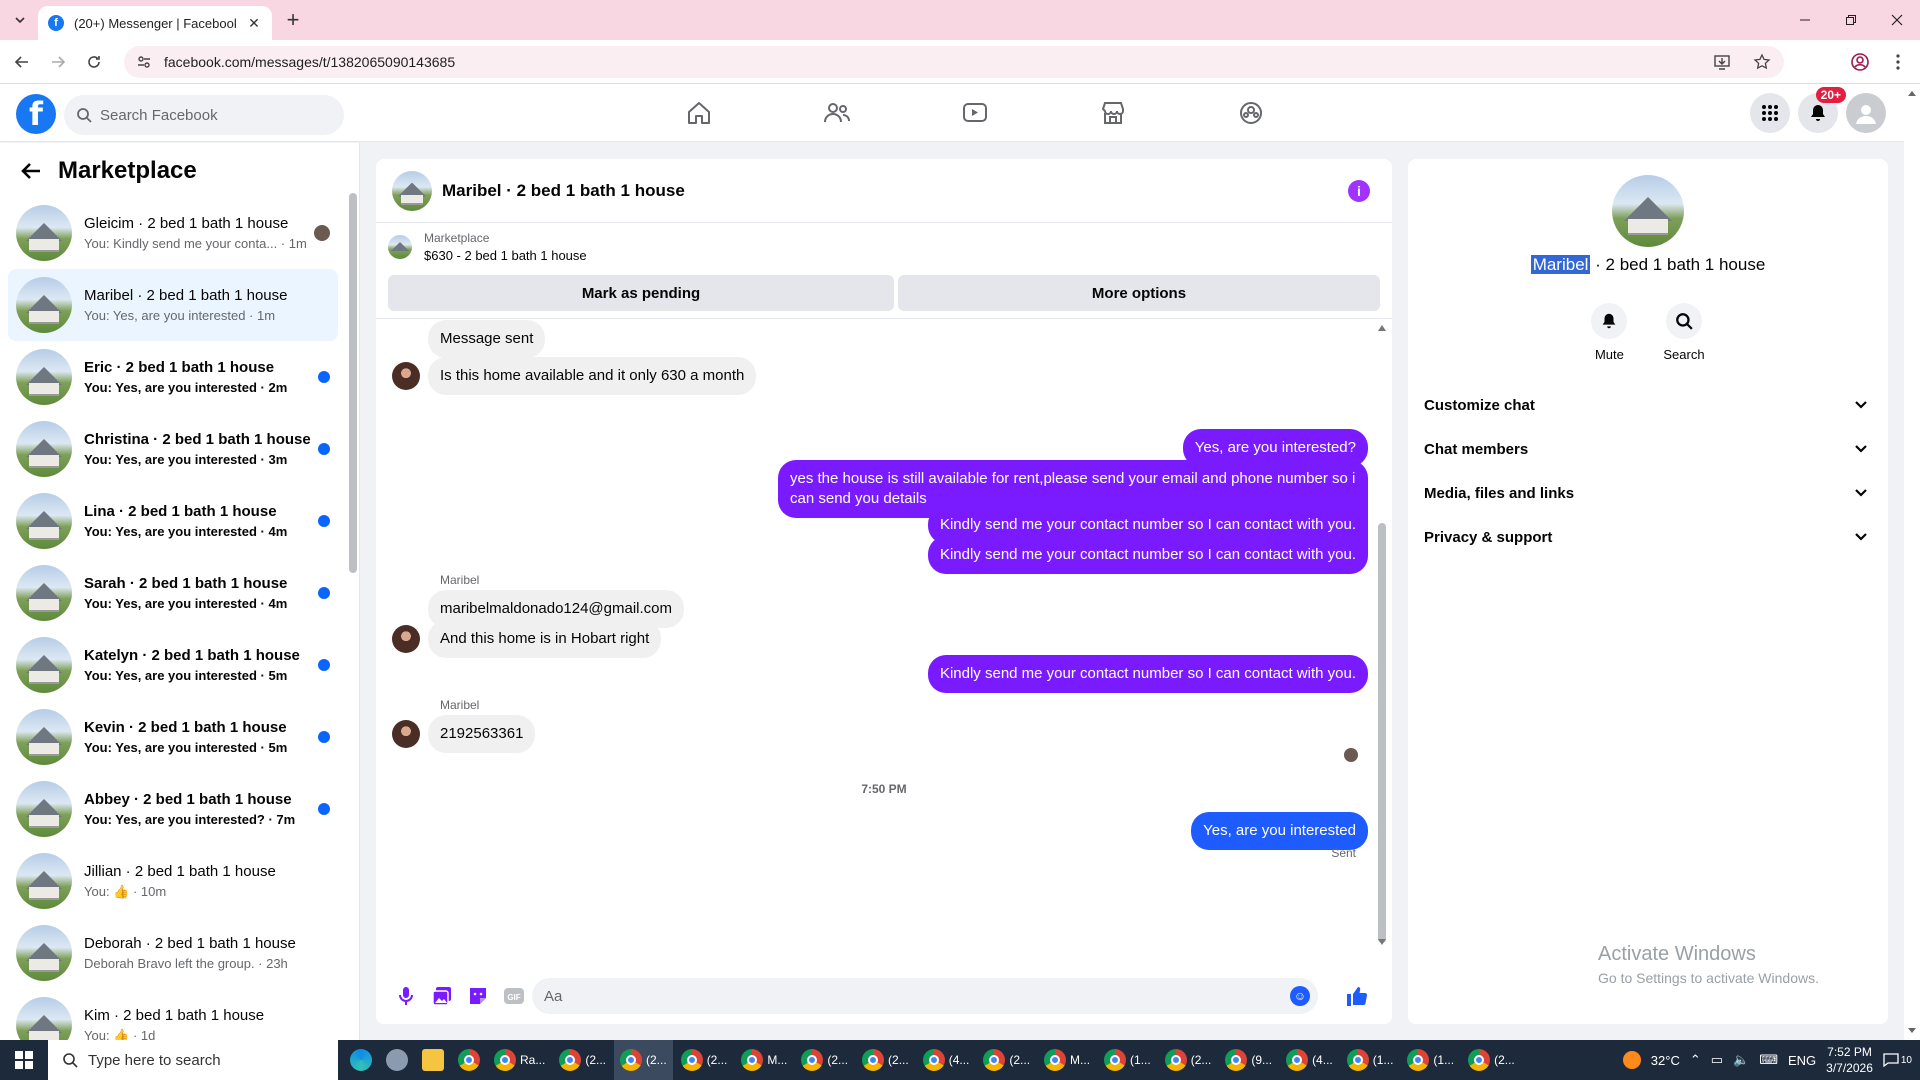  I want to click on minimize-window-button, so click(1805, 20).